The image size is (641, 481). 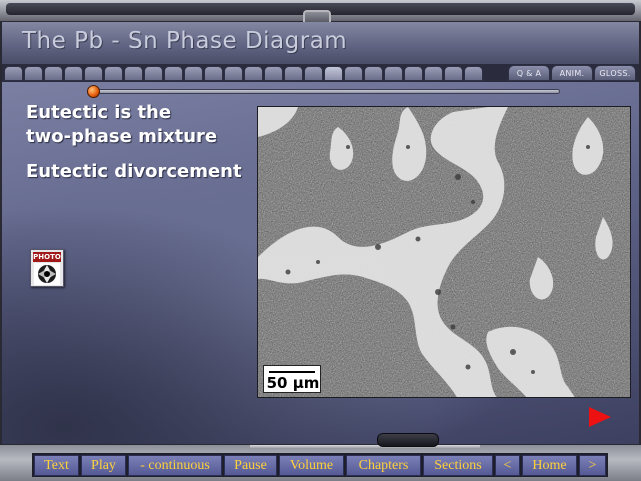 What do you see at coordinates (47, 274) in the screenshot?
I see `camera-shutter-icon` at bounding box center [47, 274].